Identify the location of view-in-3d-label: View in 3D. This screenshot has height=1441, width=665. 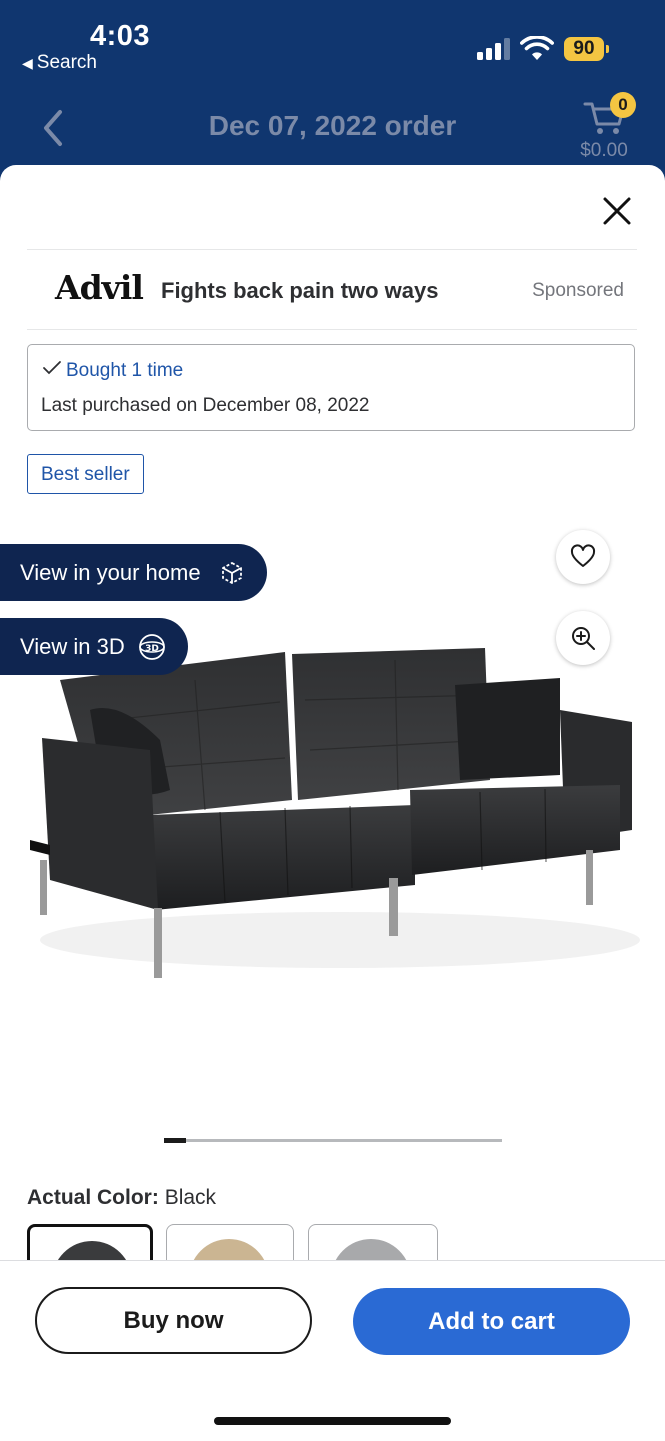
(72, 646).